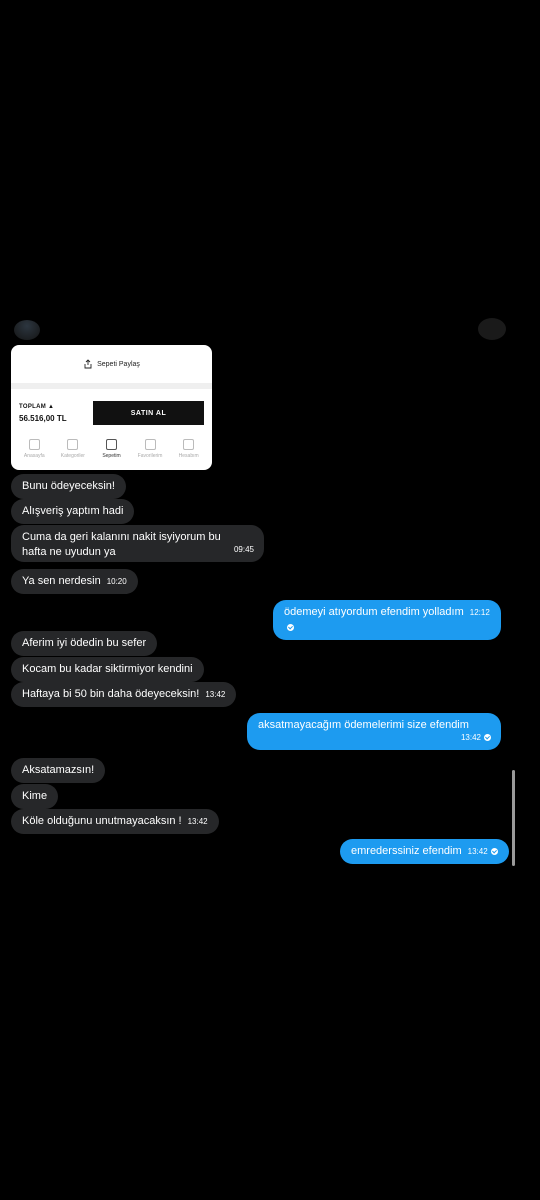 The width and height of the screenshot is (540, 1200). What do you see at coordinates (124, 694) in the screenshot?
I see `message-incoming: Haftaya bi 50 bin daha ödeyeceksin! 13:42` at bounding box center [124, 694].